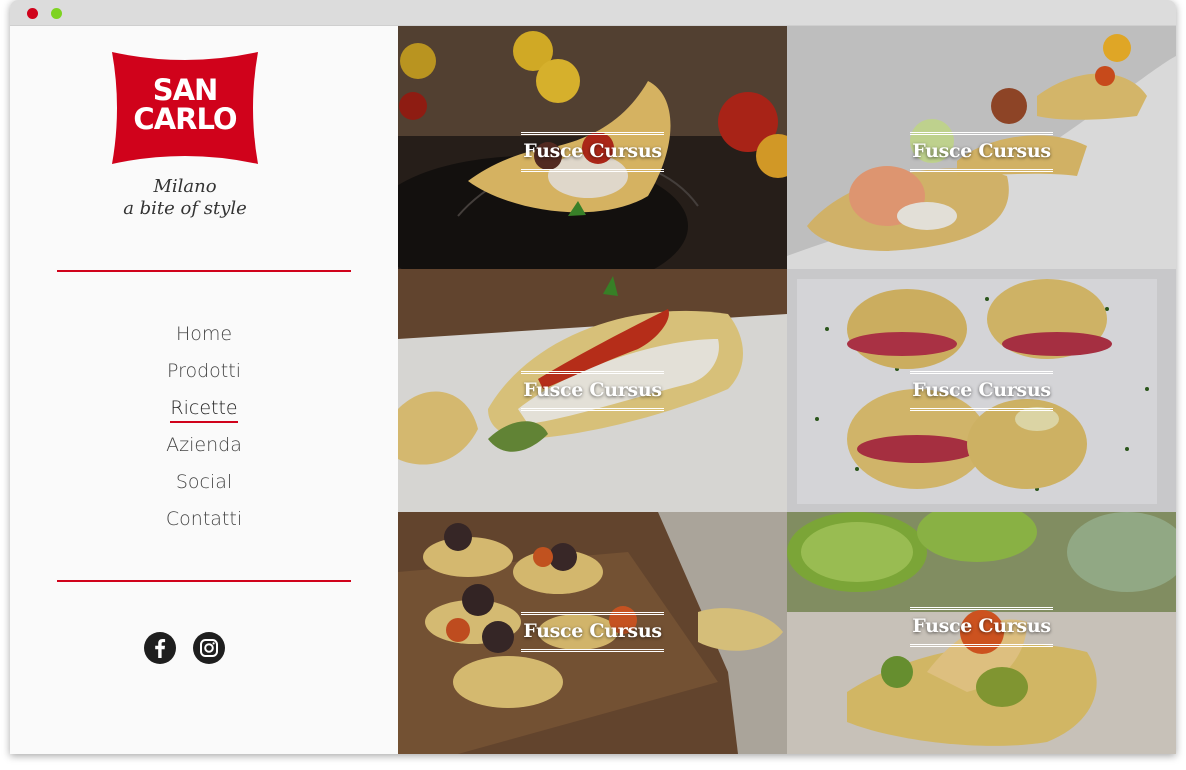 This screenshot has width=1186, height=770. Describe the element at coordinates (185, 208) in the screenshot. I see `tagline-line-2: a bite of style` at that location.